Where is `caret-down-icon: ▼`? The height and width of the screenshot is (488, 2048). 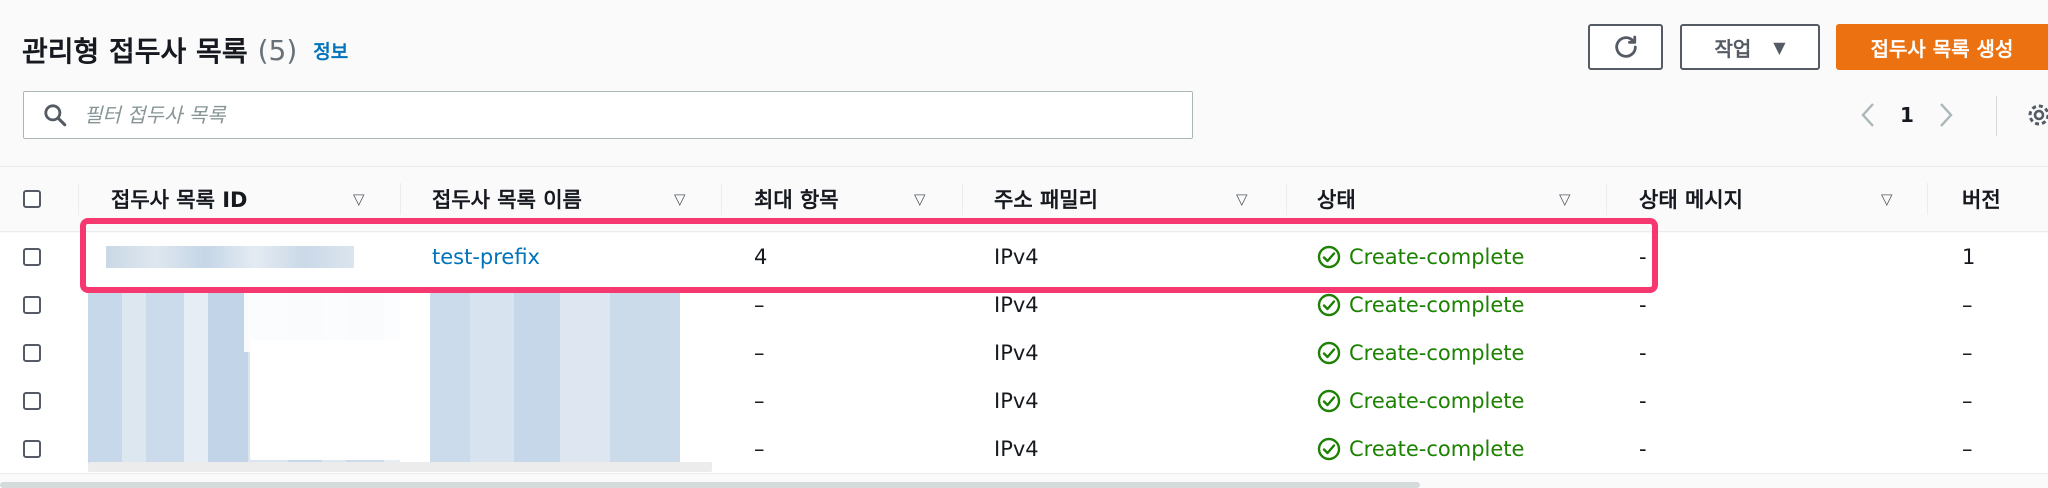
caret-down-icon: ▼ is located at coordinates (1779, 47).